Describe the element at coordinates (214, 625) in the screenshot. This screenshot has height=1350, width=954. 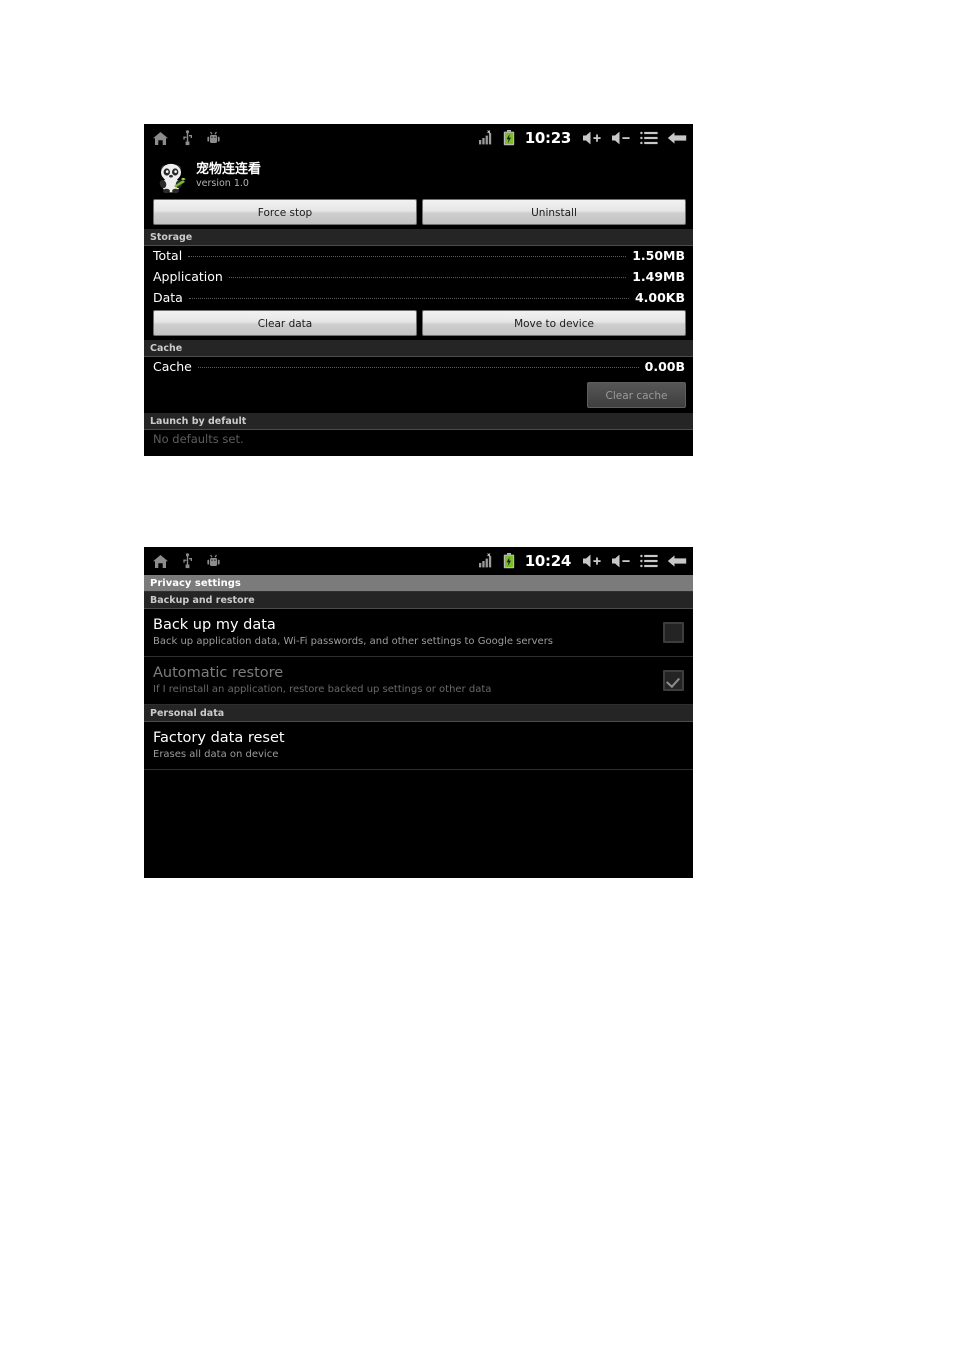
I see `setting-title: Back up my data` at that location.